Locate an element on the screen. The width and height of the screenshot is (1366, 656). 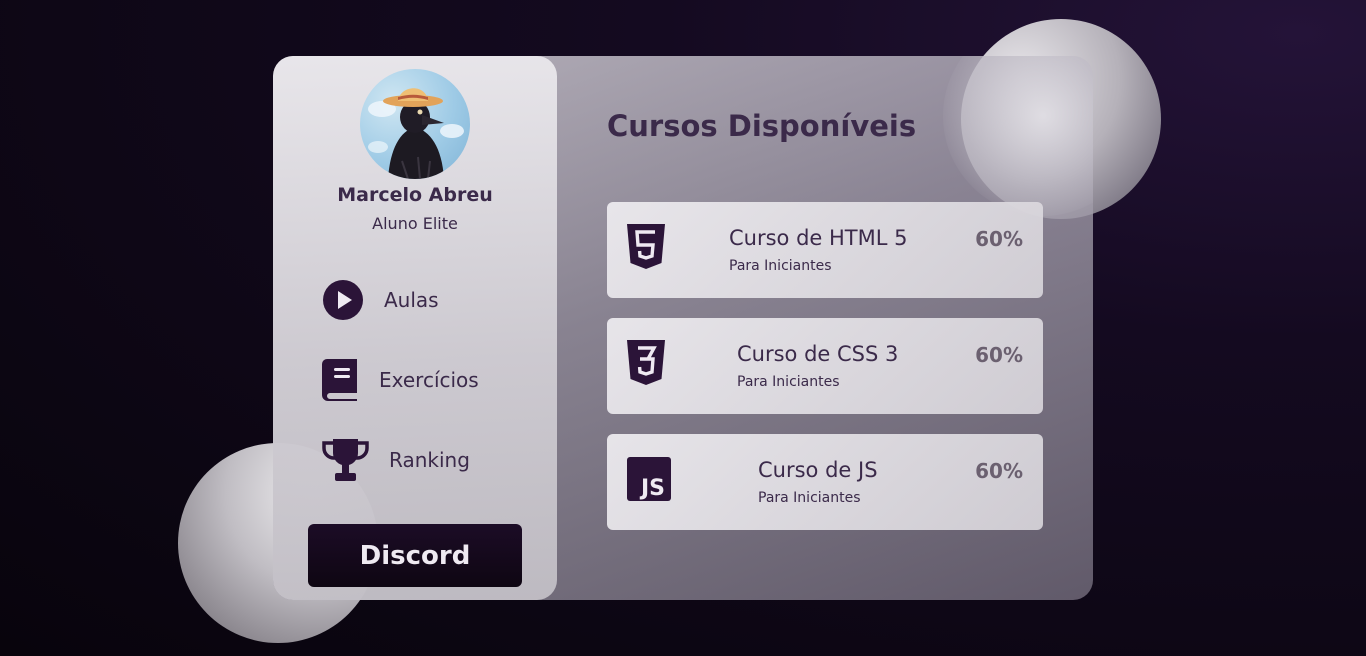
nav-item-exercicios: Exercícios is located at coordinates (400, 380).